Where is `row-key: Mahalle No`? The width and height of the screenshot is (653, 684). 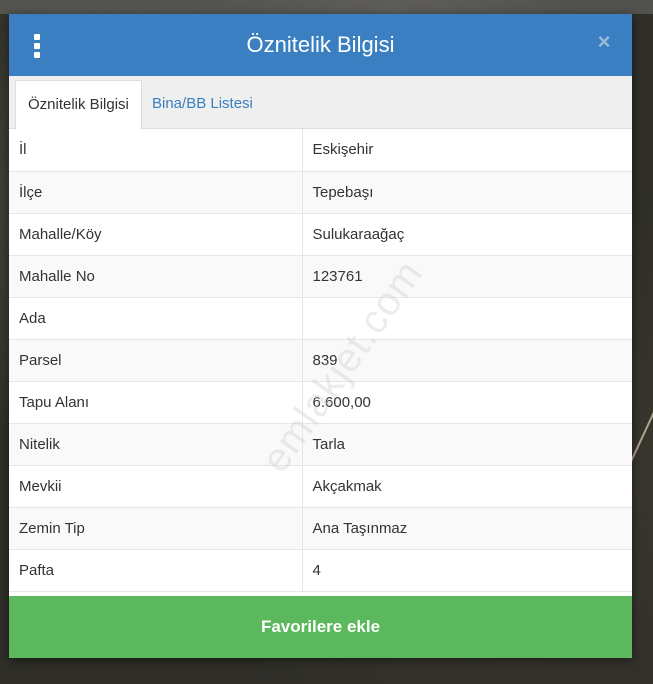
row-key: Mahalle No is located at coordinates (156, 276).